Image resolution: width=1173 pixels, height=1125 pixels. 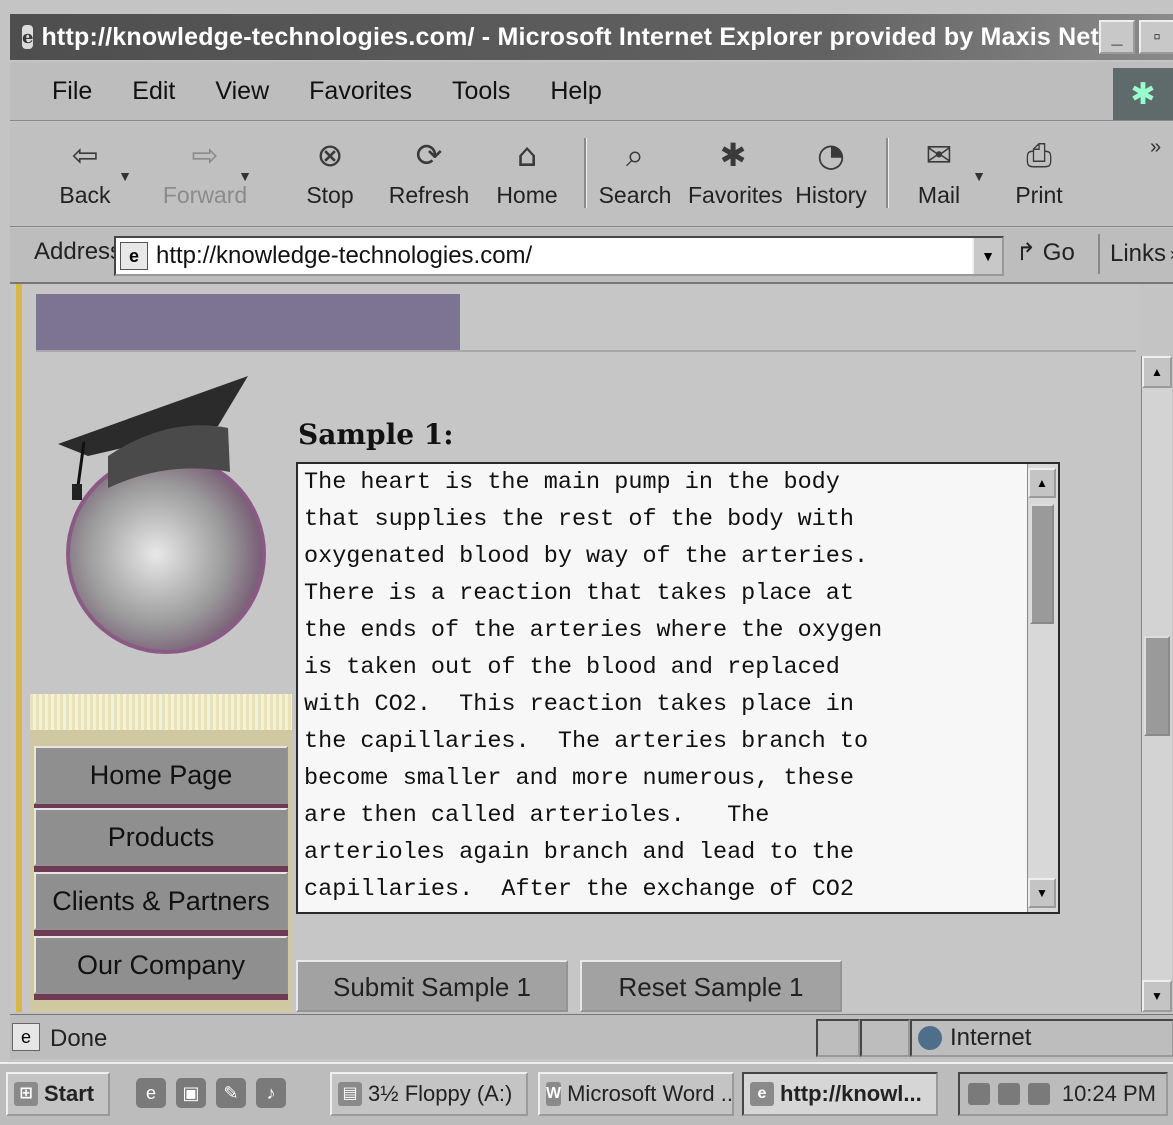 What do you see at coordinates (940, 176) in the screenshot?
I see `mail-button: ✉ Mail ▼` at bounding box center [940, 176].